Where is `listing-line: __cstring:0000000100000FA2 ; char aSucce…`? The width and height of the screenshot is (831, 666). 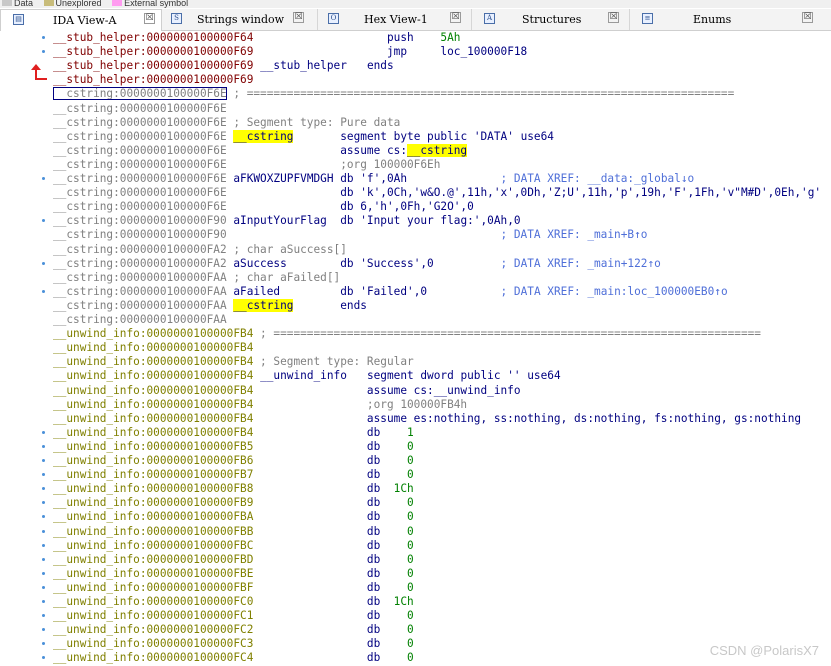 listing-line: __cstring:0000000100000FA2 ; char aSucce… is located at coordinates (200, 250).